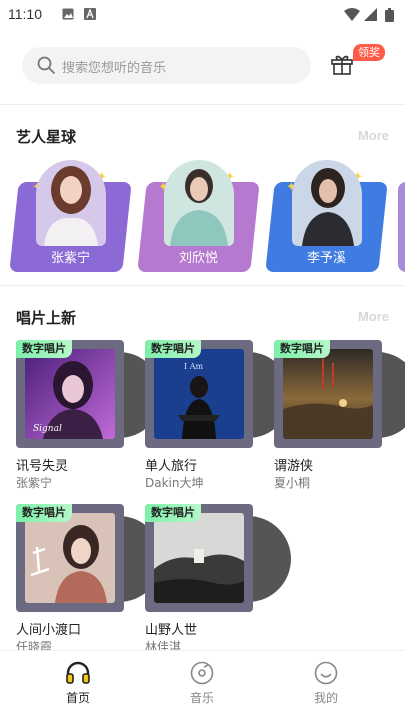 This screenshot has width=405, height=720. Describe the element at coordinates (90, 14) in the screenshot. I see `font-icon` at that location.